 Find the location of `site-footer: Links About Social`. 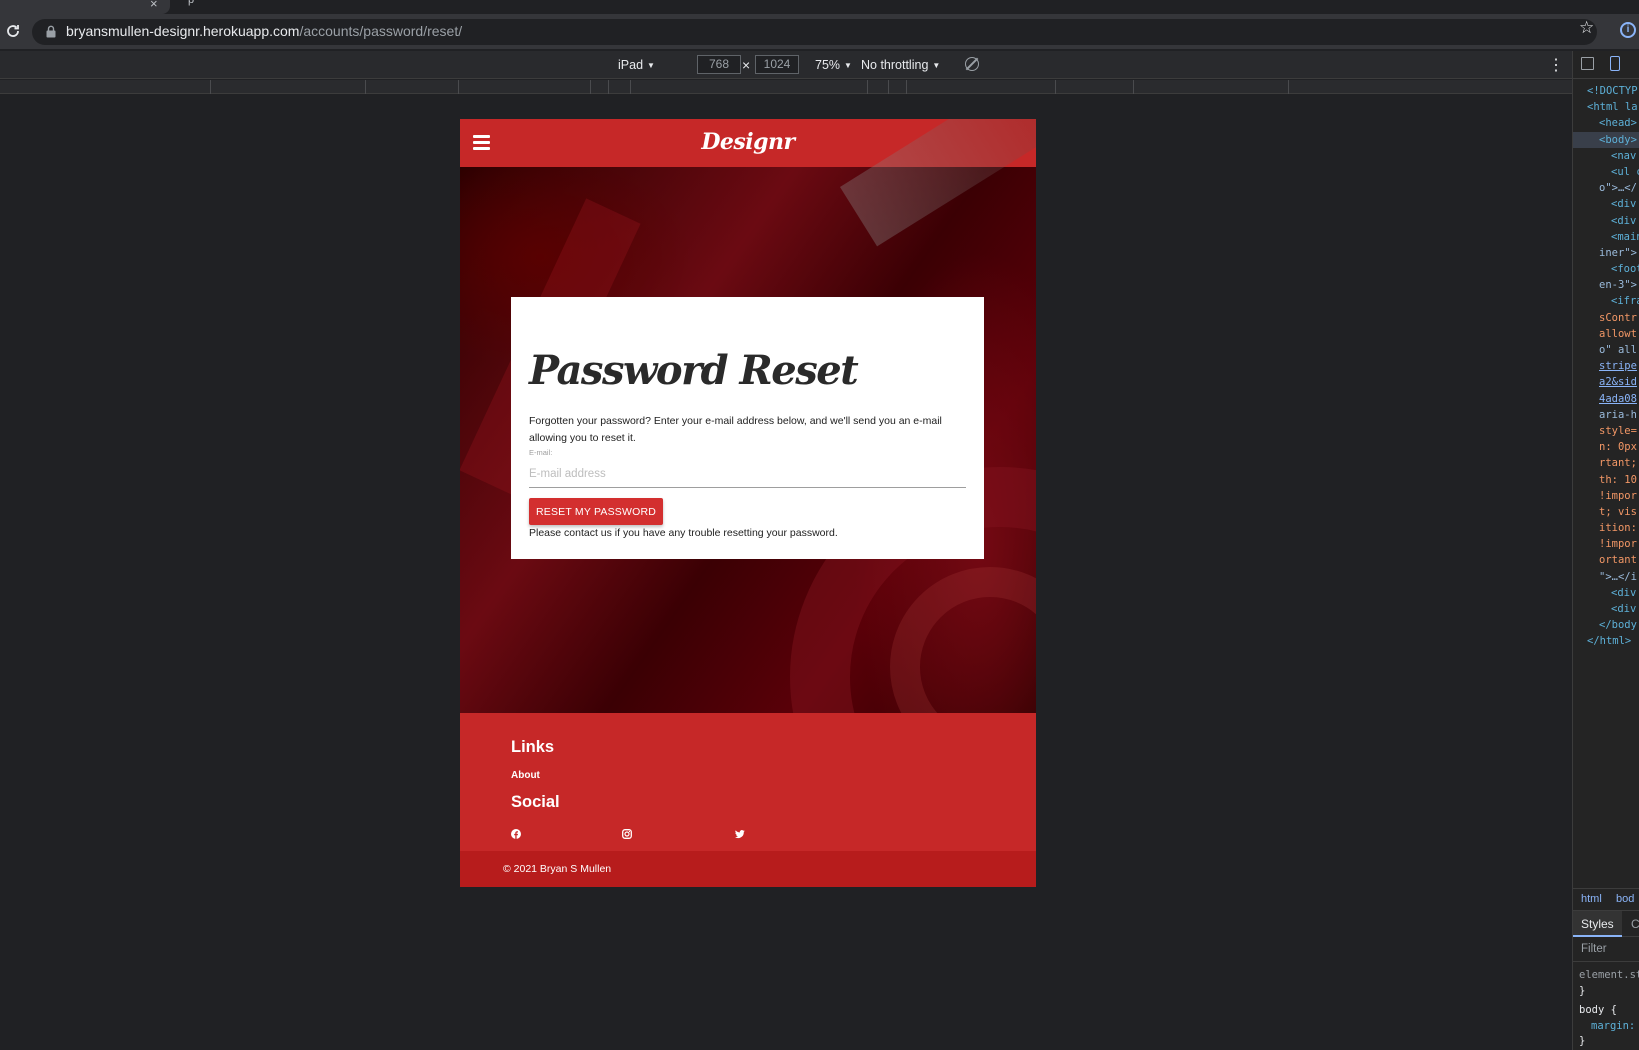

site-footer: Links About Social is located at coordinates (748, 782).